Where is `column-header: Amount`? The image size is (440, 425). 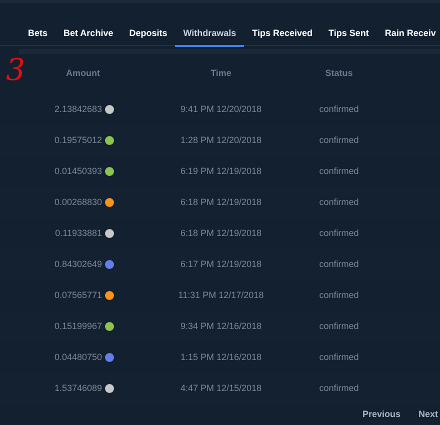
column-header: Amount is located at coordinates (83, 73).